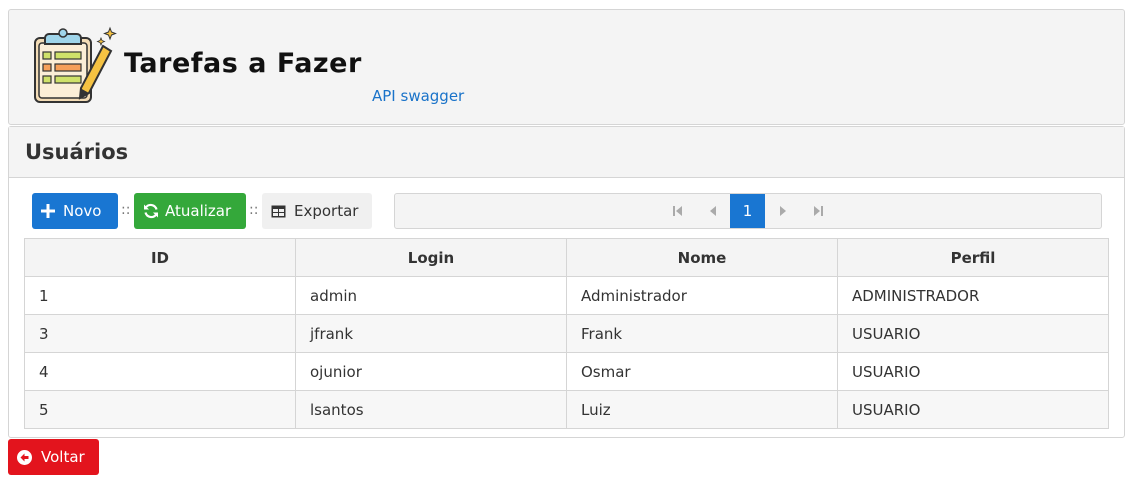 This screenshot has height=481, width=1134. I want to click on cell-id: 5, so click(160, 409).